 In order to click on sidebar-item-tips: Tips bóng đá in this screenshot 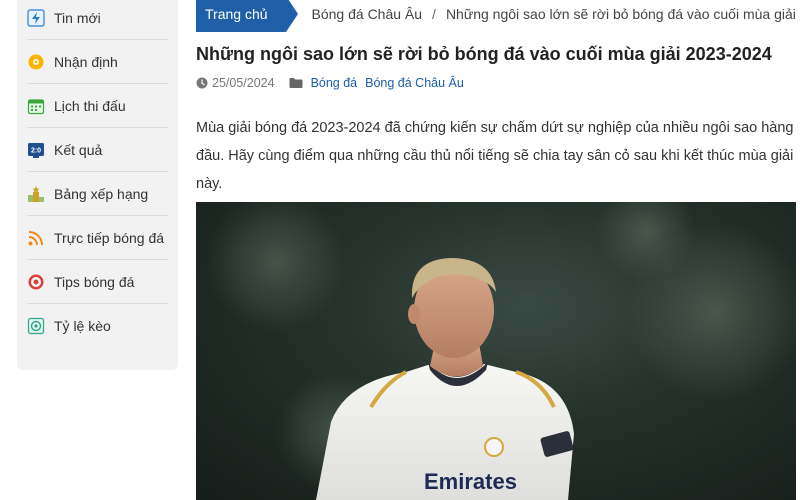, I will do `click(97, 282)`.